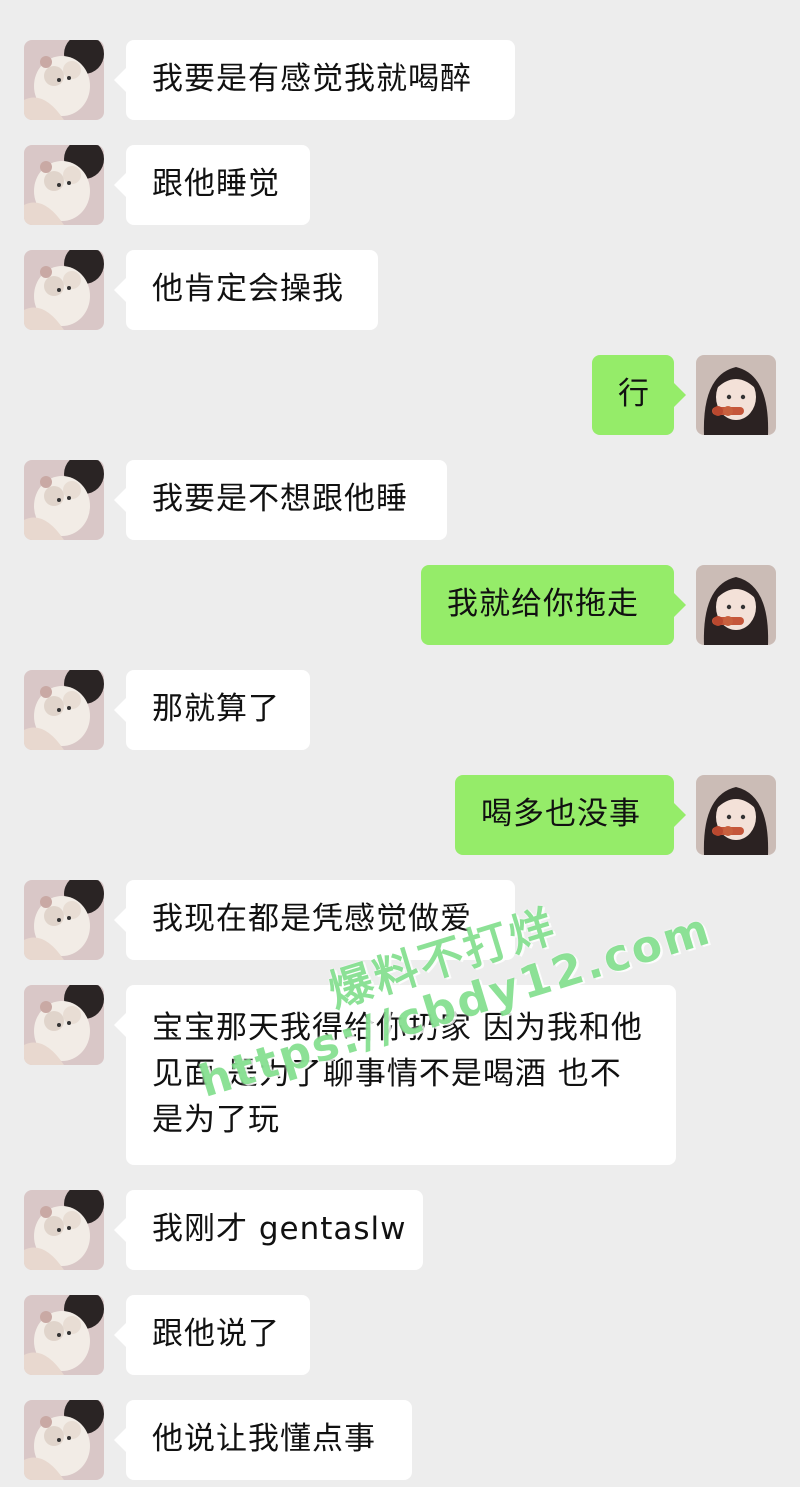  Describe the element at coordinates (639, 395) in the screenshot. I see `message-bubble: 行` at that location.